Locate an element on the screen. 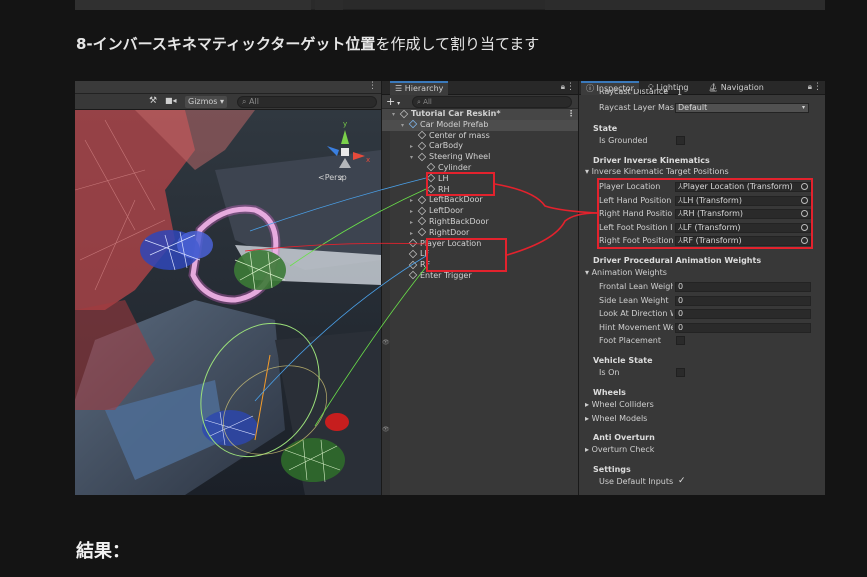 This screenshot has width=867, height=577. heading-suffix: を作成して割り当てます is located at coordinates (457, 44).